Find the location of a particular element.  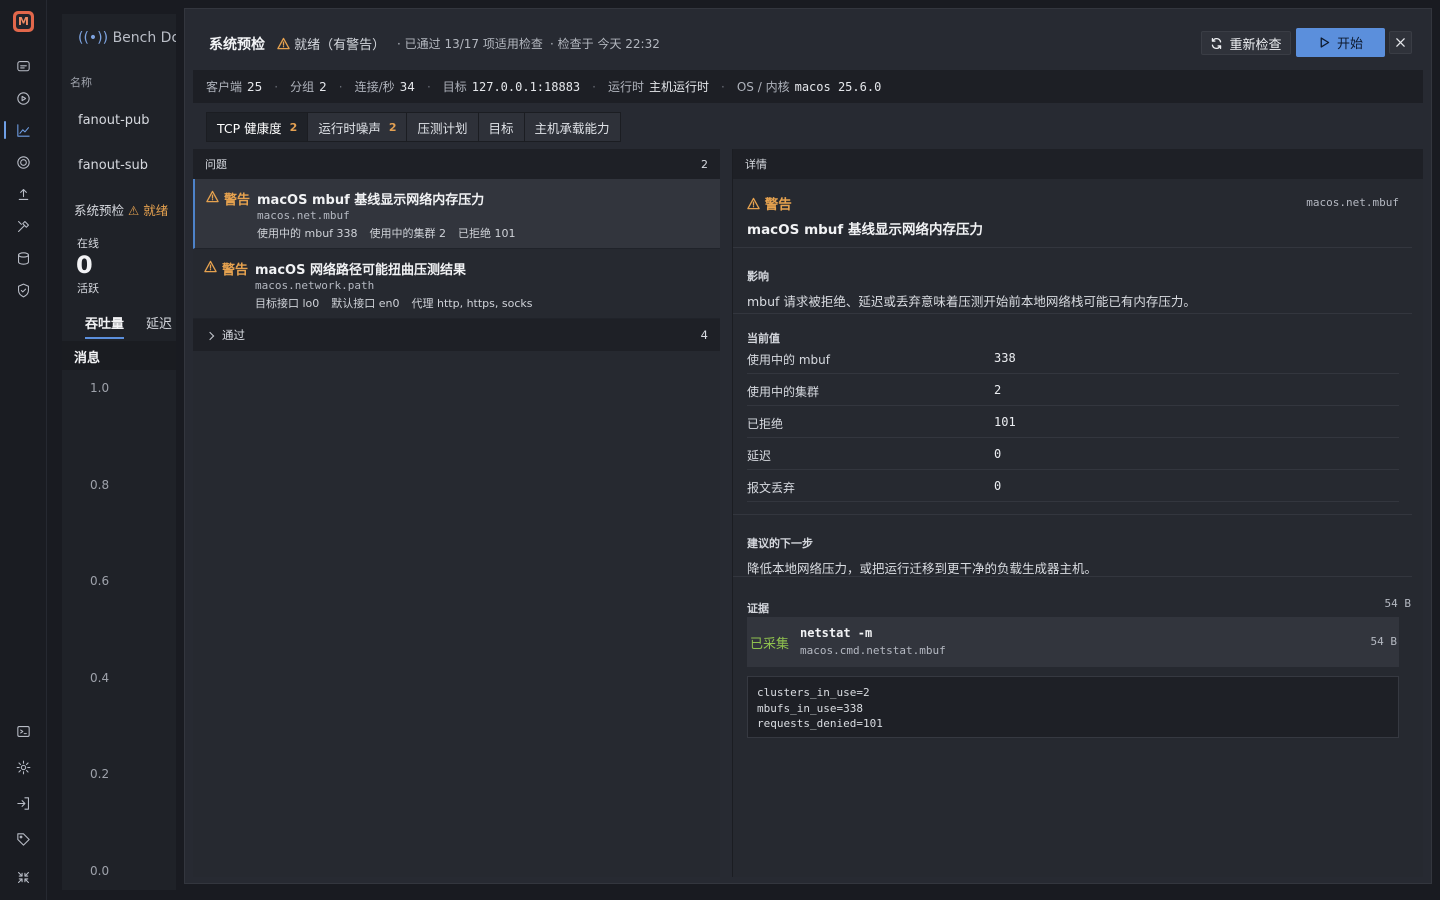

bg-col-name: 名称 is located at coordinates (81, 82).